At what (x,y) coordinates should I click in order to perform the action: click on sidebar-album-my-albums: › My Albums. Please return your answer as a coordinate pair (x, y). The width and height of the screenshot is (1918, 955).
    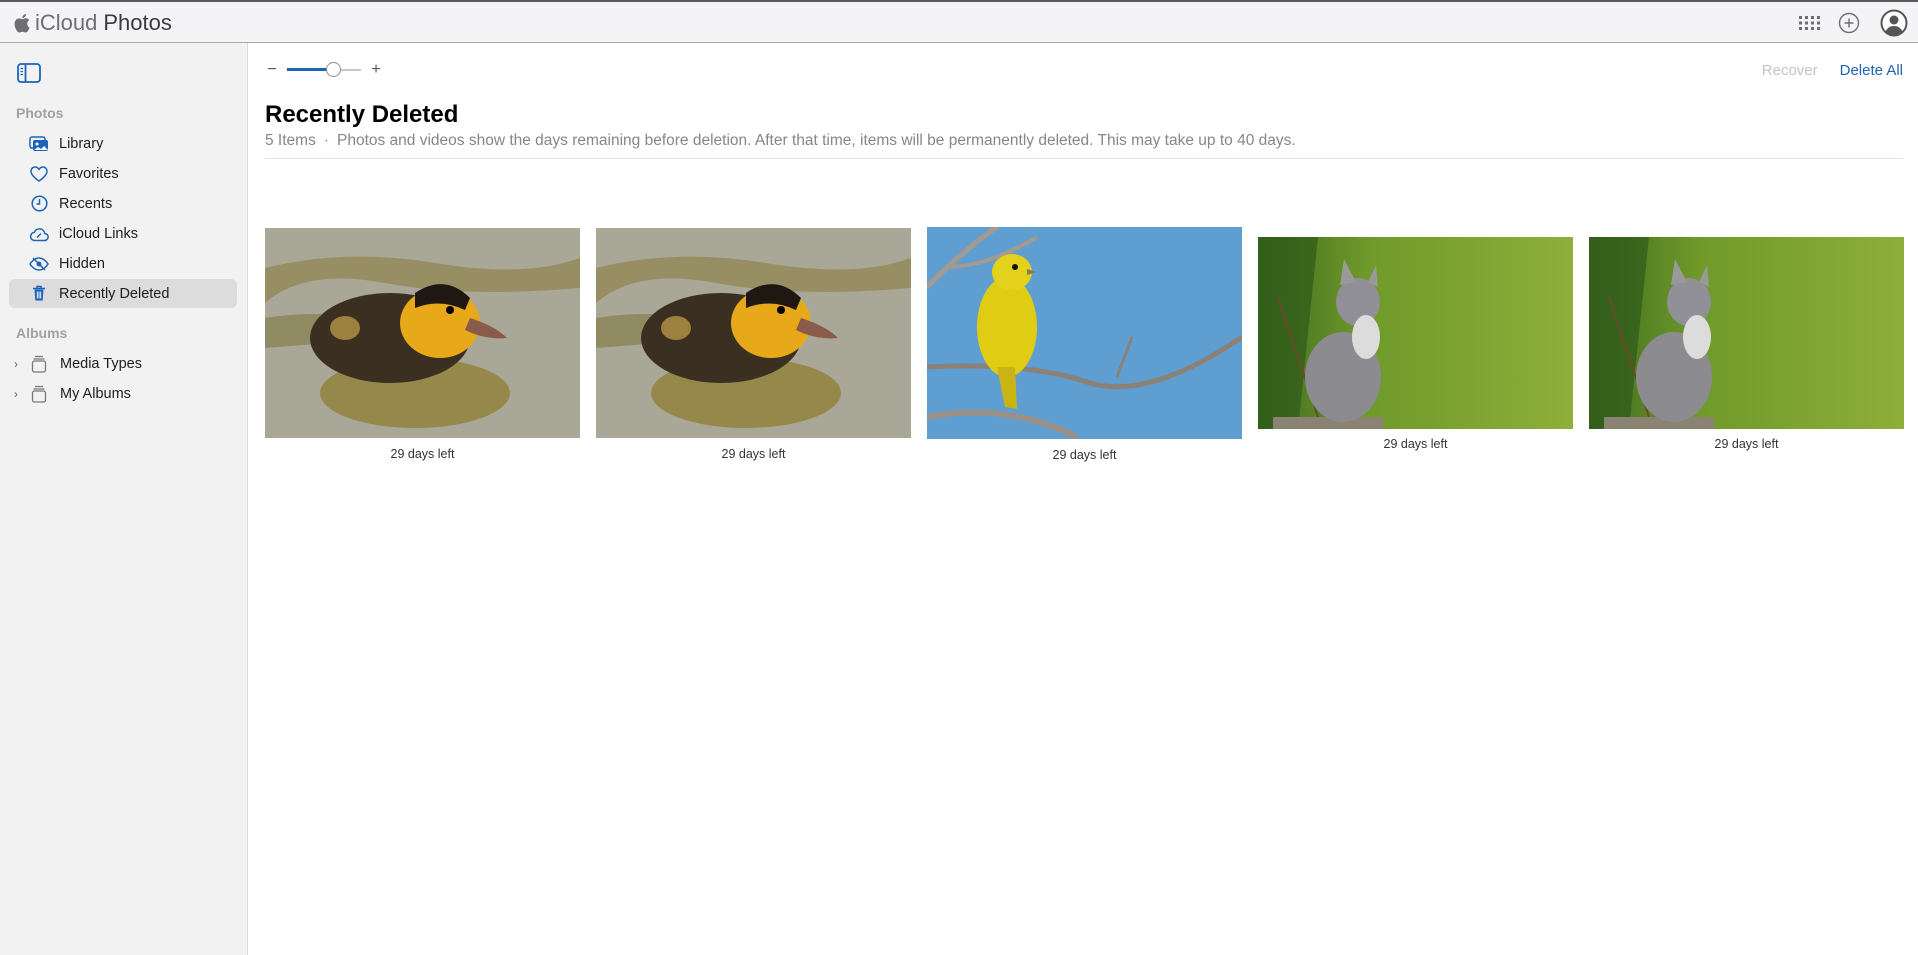
    Looking at the image, I should click on (123, 393).